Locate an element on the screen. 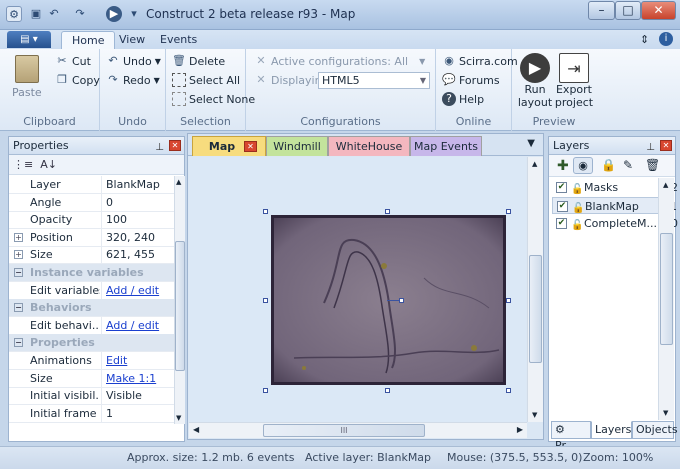 Image resolution: width=680 pixels, height=469 pixels. canvas-scroll-left-icon: ◀ is located at coordinates (196, 429).